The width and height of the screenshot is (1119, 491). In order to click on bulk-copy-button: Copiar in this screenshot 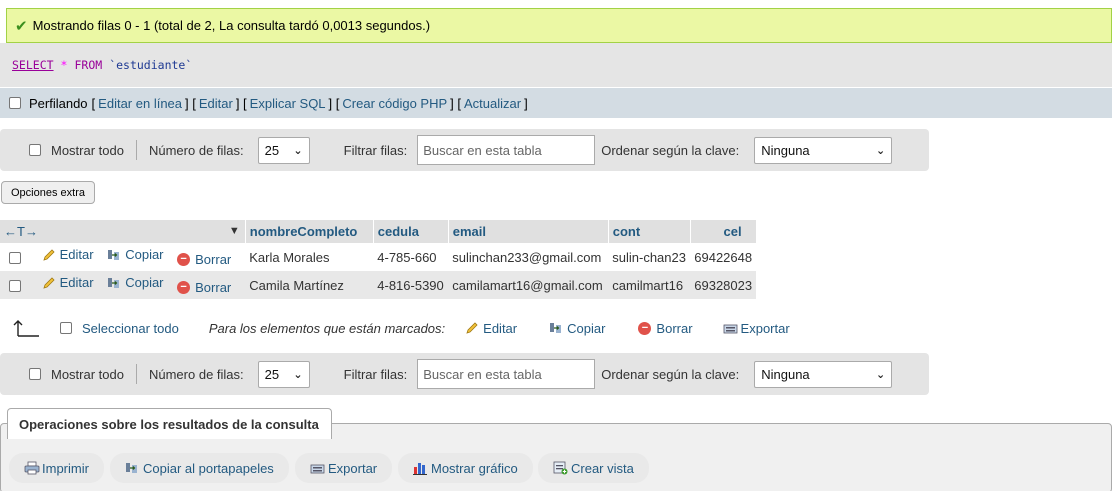, I will do `click(577, 328)`.